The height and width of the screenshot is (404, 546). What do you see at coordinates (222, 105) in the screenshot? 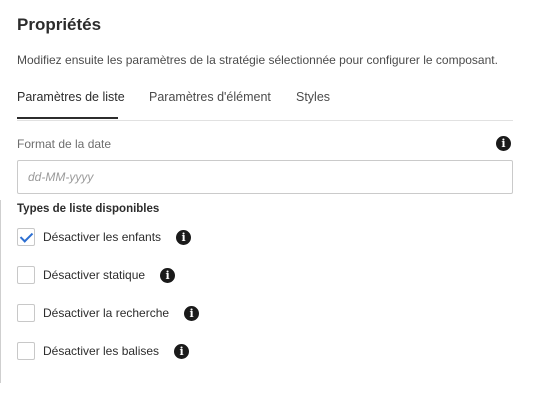
I see `tab-item-settings: Paramètres d'élément` at bounding box center [222, 105].